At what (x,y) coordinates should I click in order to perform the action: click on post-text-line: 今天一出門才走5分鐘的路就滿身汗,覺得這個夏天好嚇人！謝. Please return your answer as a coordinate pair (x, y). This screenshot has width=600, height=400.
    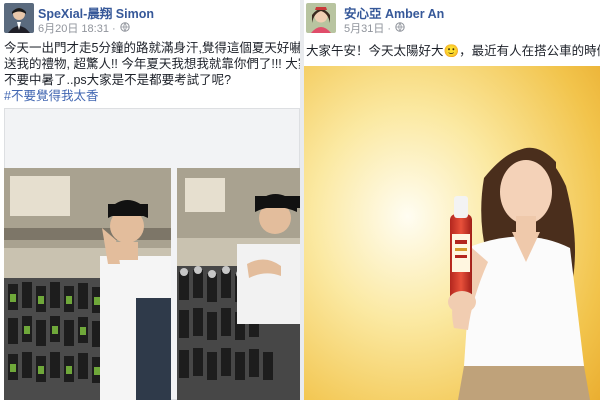
    Looking at the image, I should click on (152, 48).